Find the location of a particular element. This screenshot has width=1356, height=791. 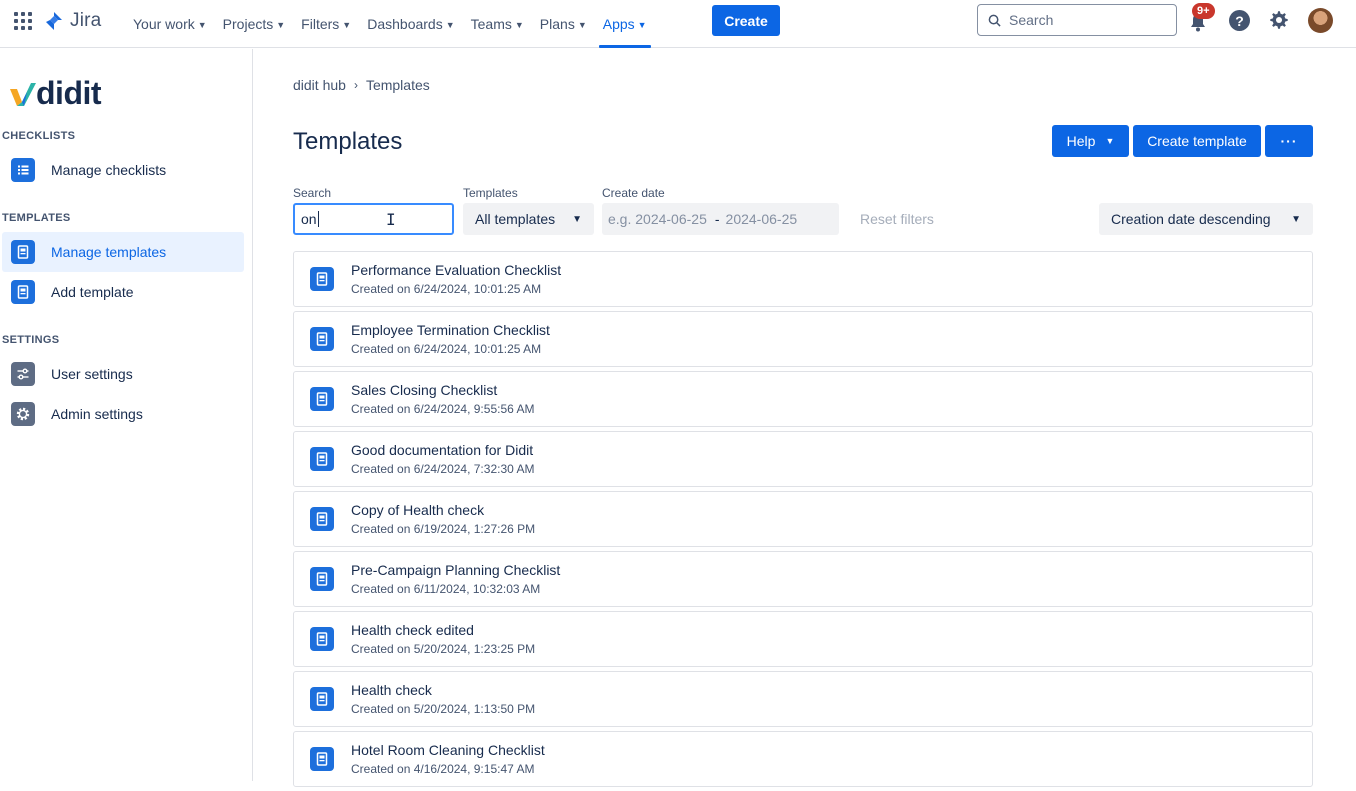

sidebar-item-label: Manage templates is located at coordinates (109, 252).